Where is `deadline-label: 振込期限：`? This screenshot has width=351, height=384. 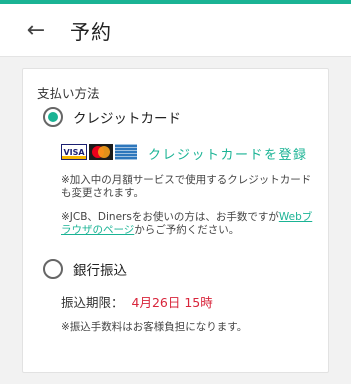 deadline-label: 振込期限： is located at coordinates (92, 302).